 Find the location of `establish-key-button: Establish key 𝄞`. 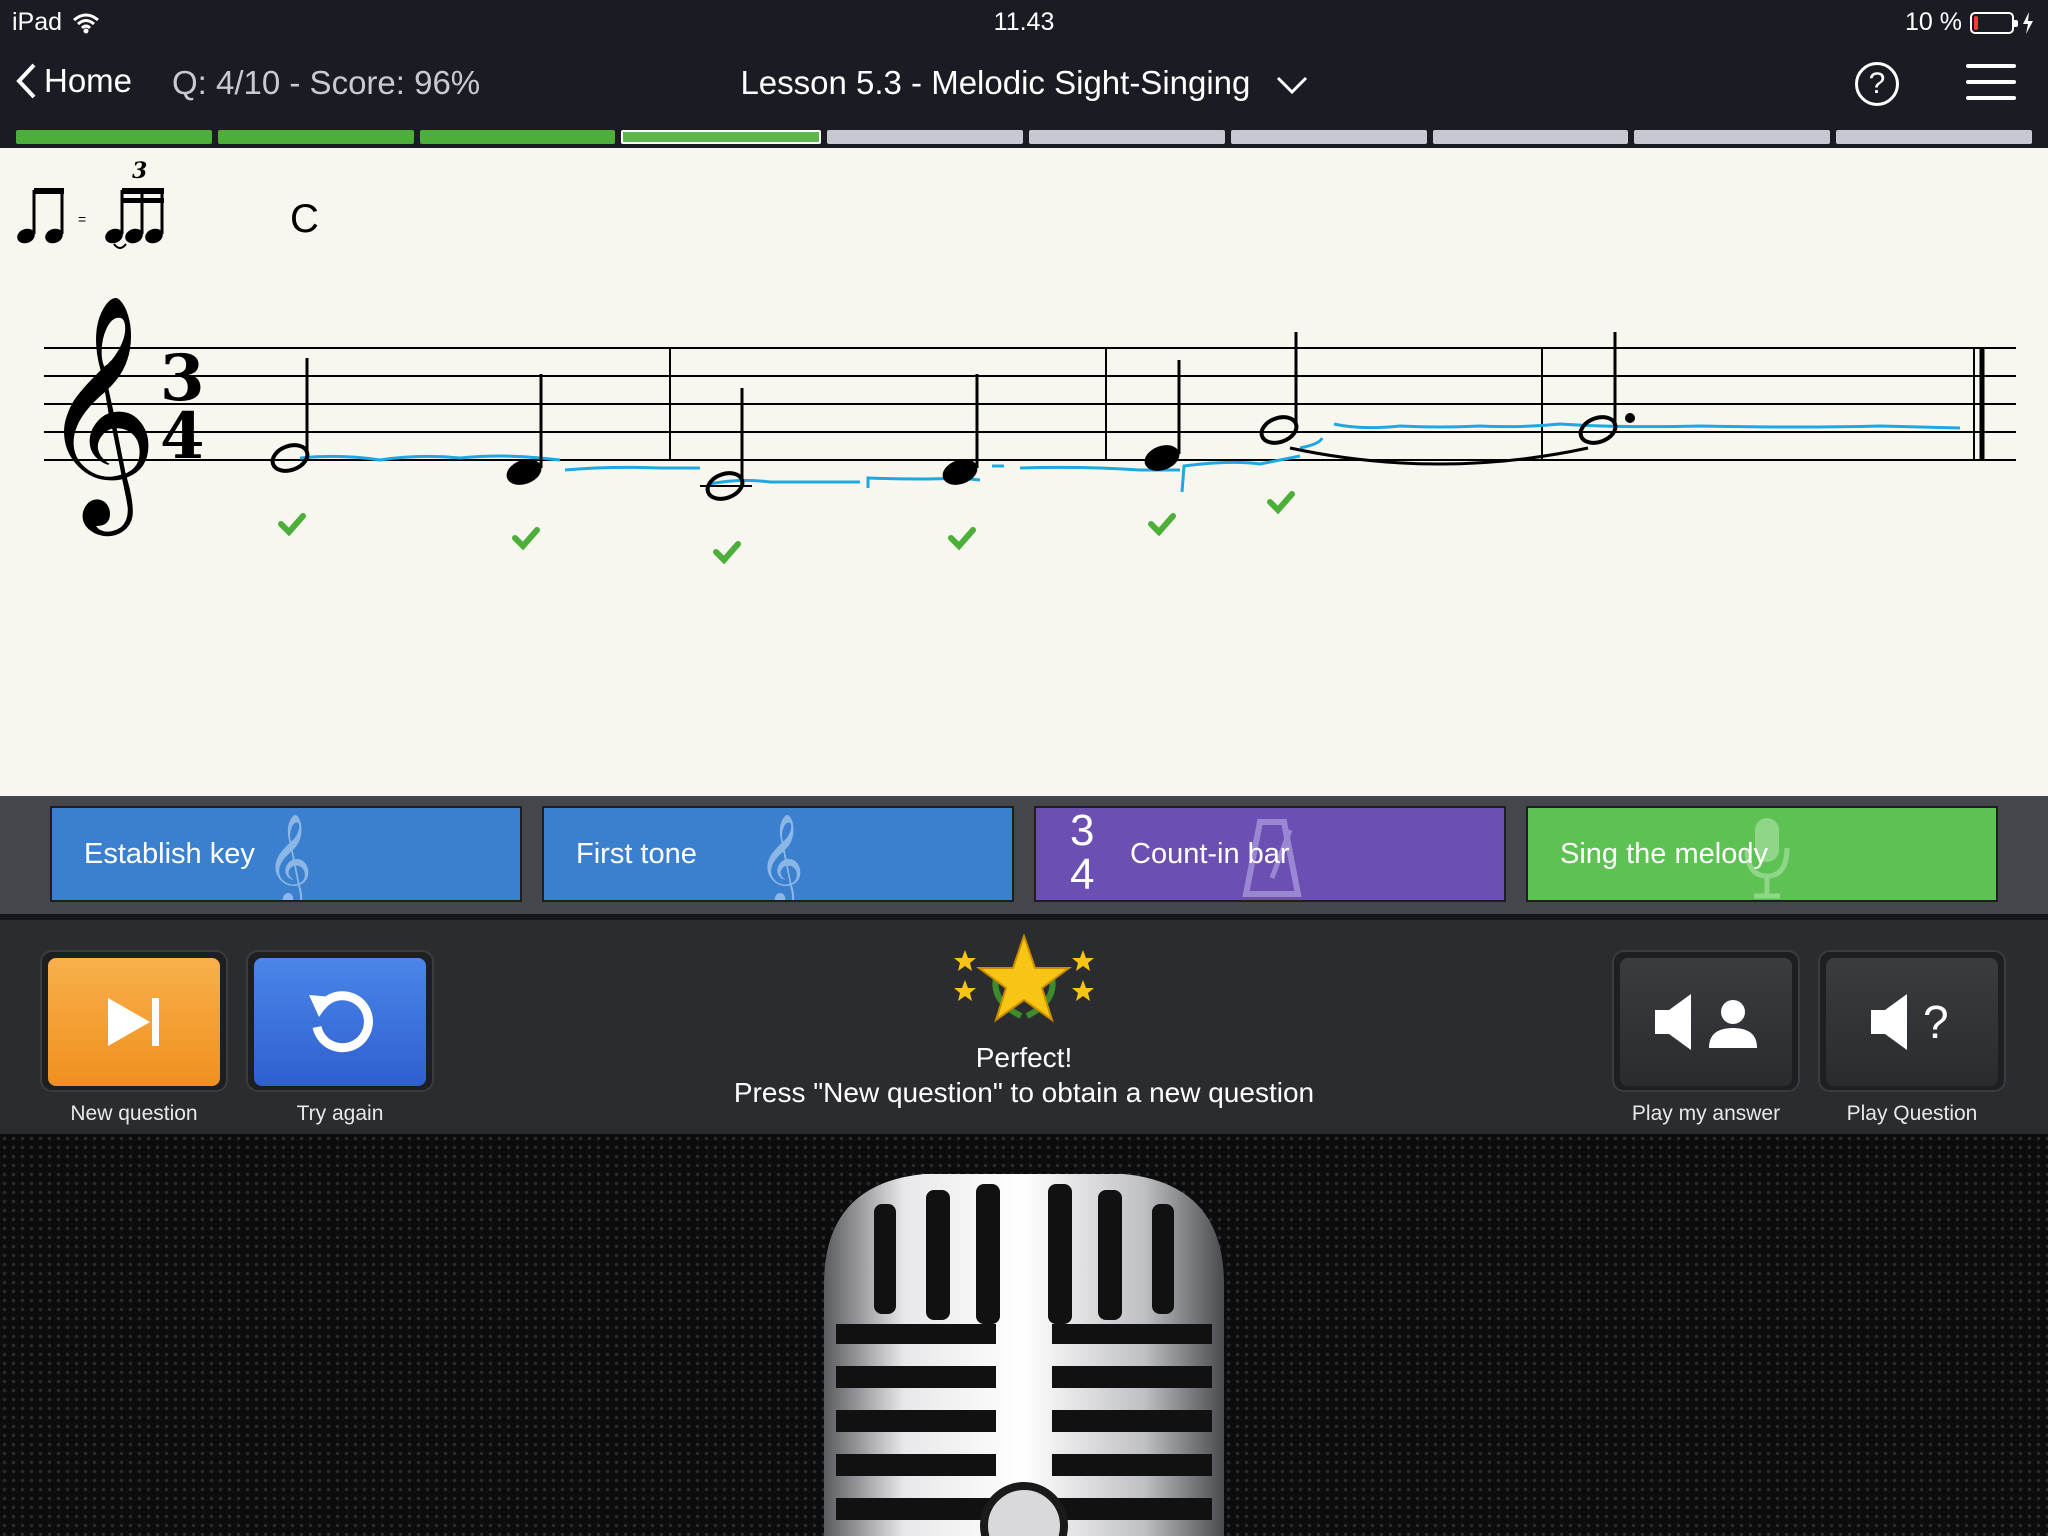

establish-key-button: Establish key 𝄞 is located at coordinates (286, 854).